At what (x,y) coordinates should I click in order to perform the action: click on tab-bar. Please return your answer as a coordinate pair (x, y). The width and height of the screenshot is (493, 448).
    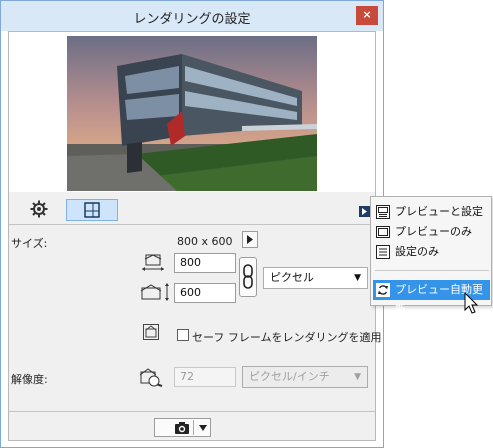
    Looking at the image, I should click on (192, 210).